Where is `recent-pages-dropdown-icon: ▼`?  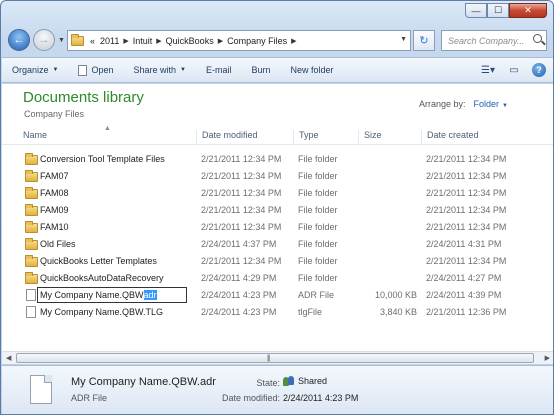 recent-pages-dropdown-icon: ▼ is located at coordinates (61, 40).